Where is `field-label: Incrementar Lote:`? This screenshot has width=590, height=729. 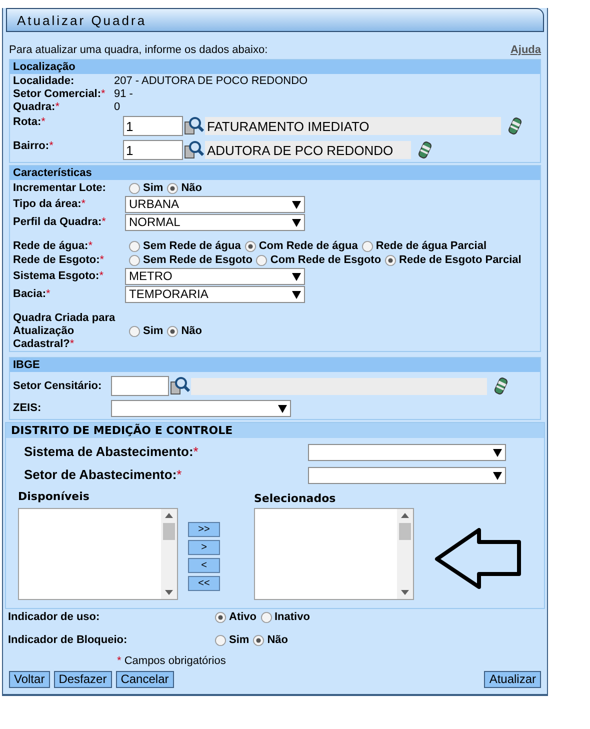 field-label: Incrementar Lote: is located at coordinates (59, 188).